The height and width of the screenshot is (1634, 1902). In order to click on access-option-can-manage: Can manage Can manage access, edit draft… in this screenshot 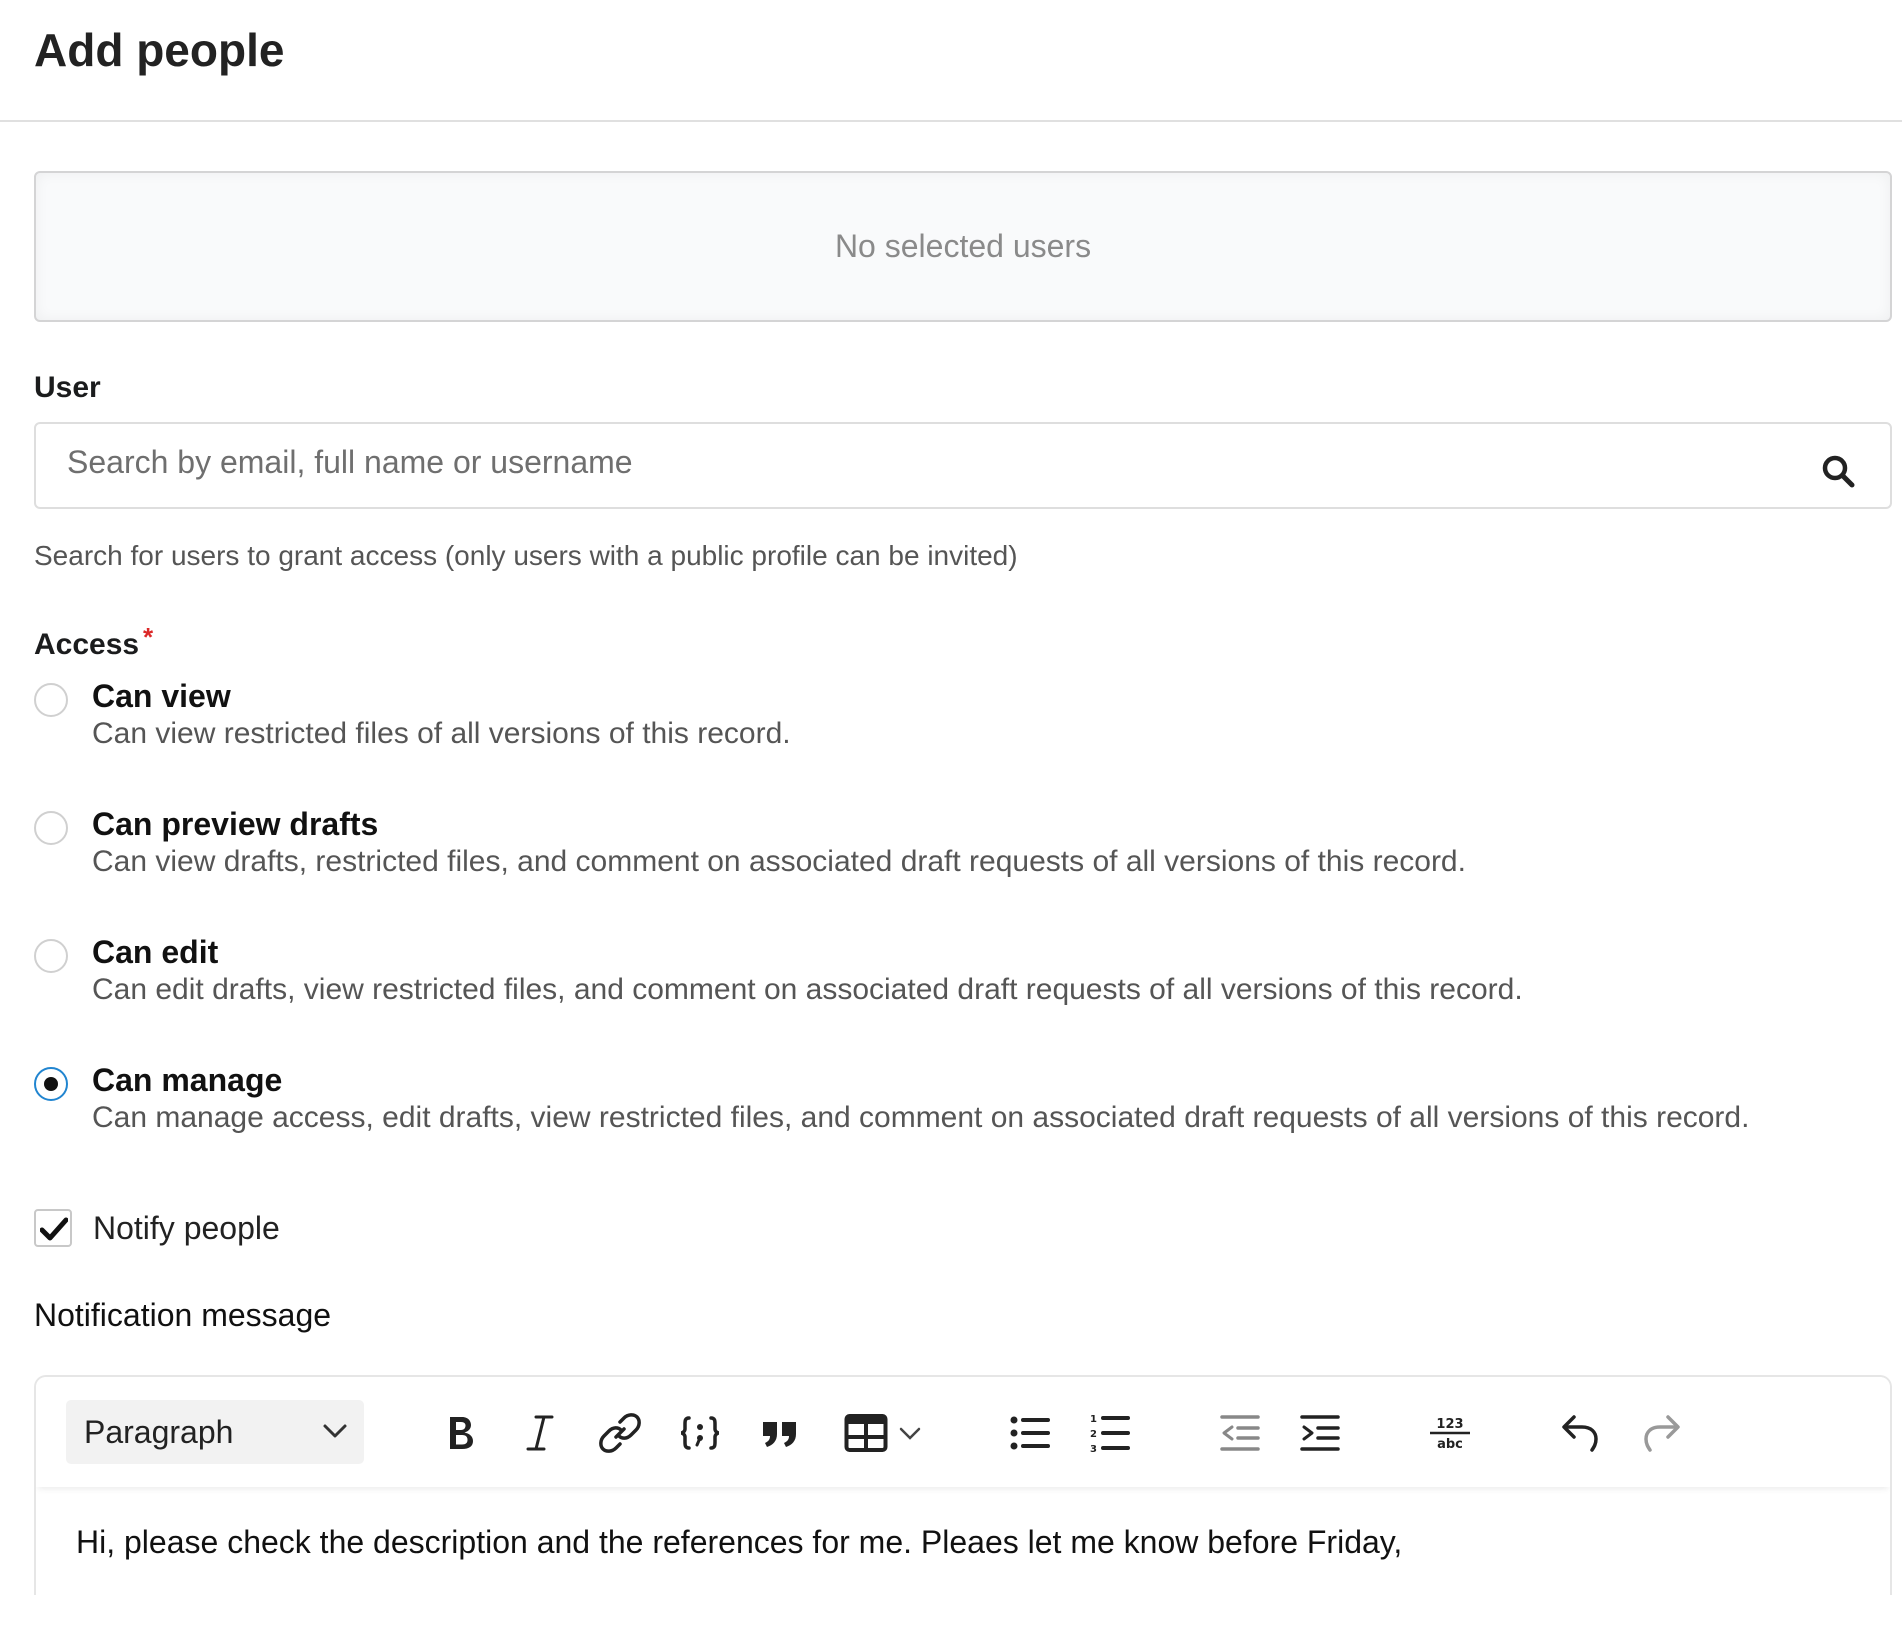, I will do `click(963, 1097)`.